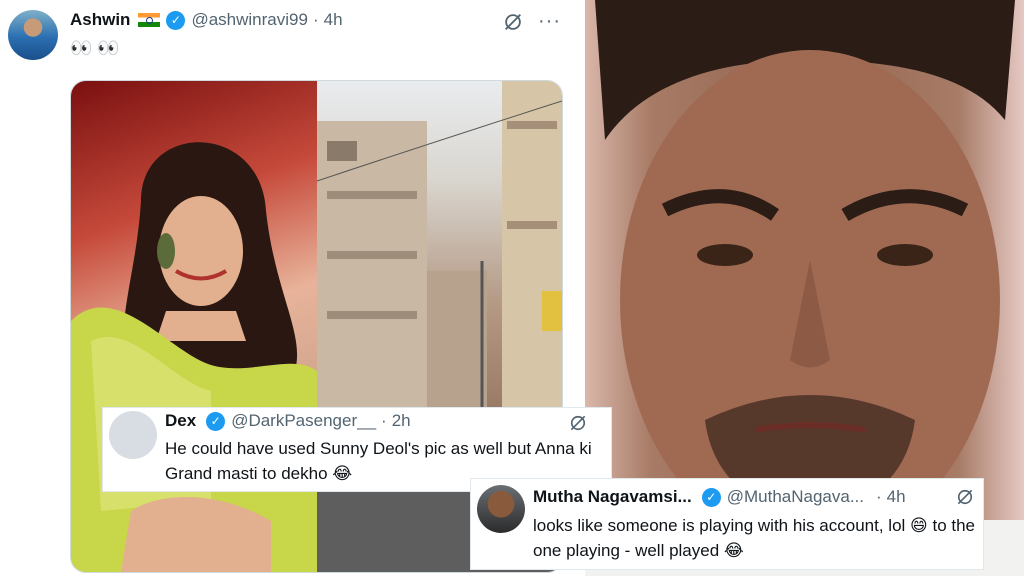 This screenshot has height=576, width=1024. What do you see at coordinates (149, 20) in the screenshot?
I see `india-flag-icon` at bounding box center [149, 20].